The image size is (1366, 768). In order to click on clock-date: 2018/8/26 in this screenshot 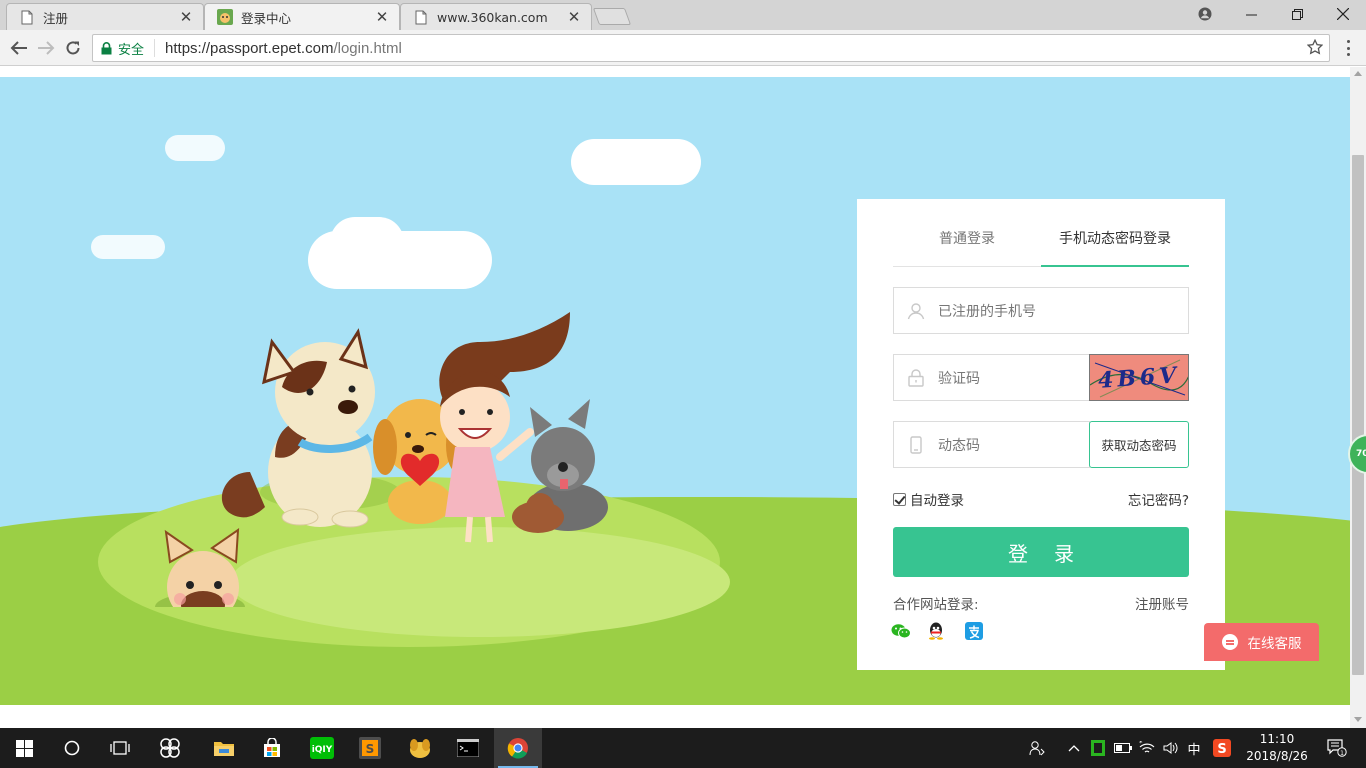, I will do `click(1277, 756)`.